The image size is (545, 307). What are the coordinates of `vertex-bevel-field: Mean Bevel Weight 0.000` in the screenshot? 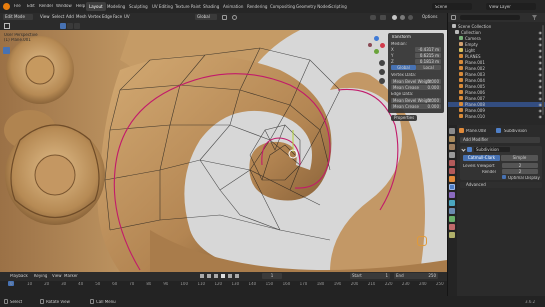 It's located at (416, 81).